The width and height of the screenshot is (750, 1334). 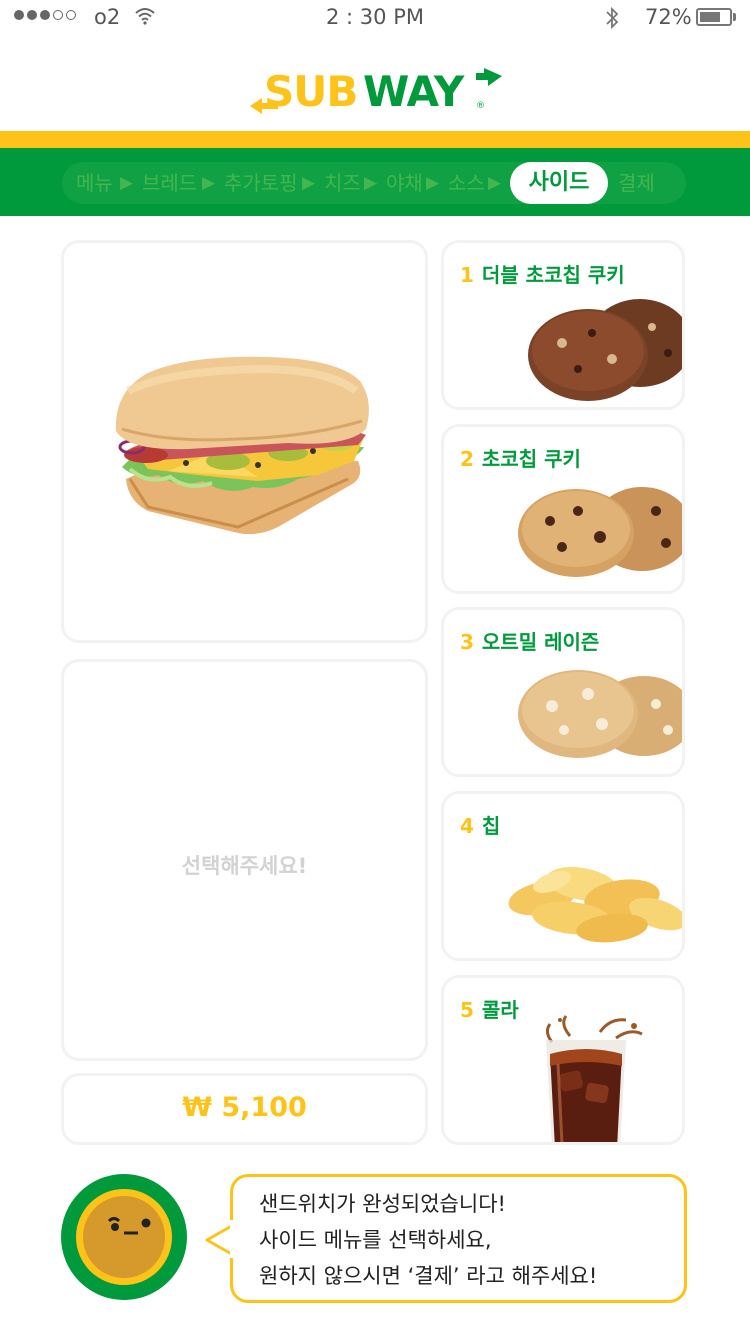 I want to click on step-cheese: 치즈, so click(x=342, y=183).